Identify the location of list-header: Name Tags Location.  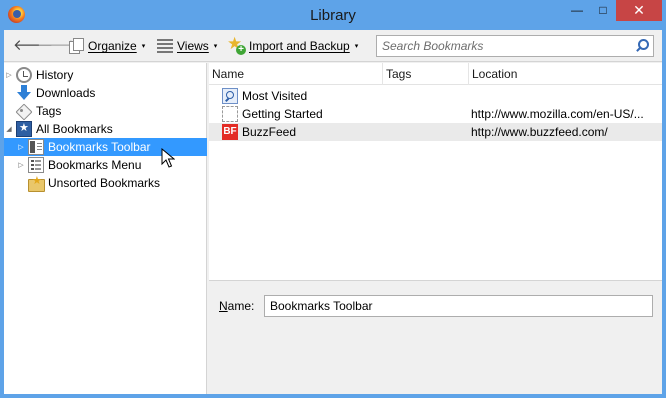
(435, 74).